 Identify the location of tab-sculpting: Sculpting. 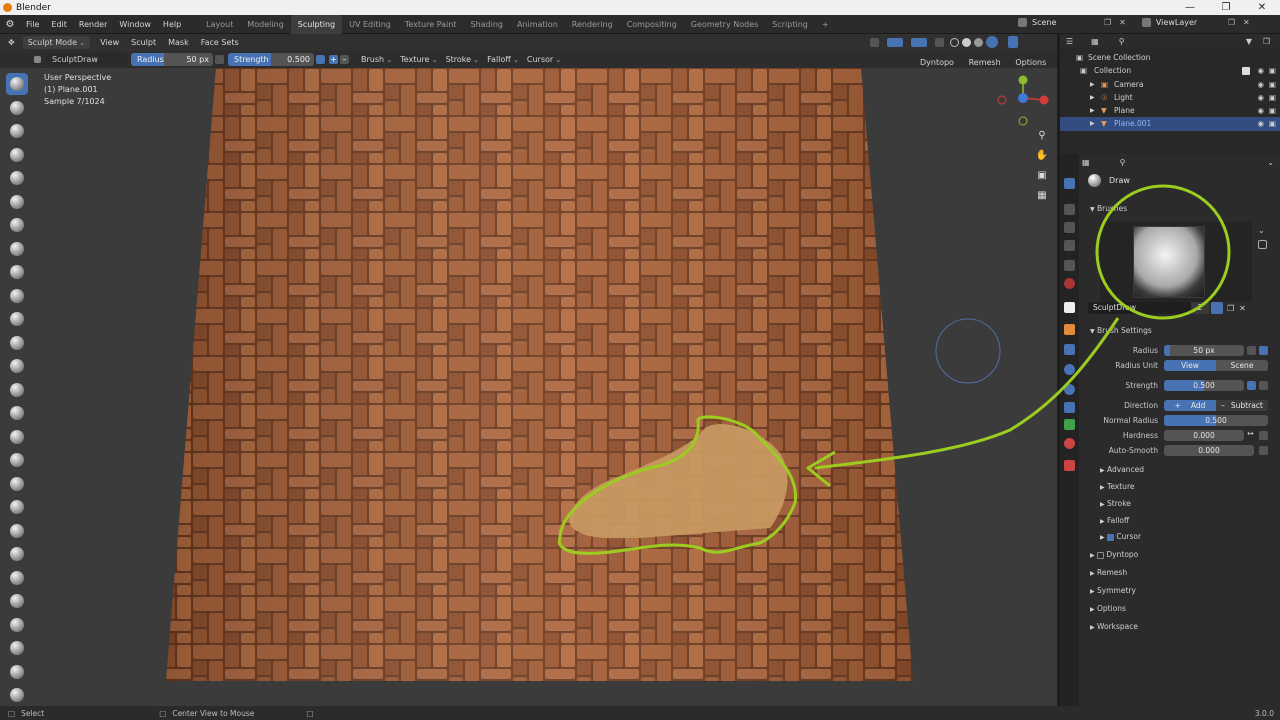
(316, 24).